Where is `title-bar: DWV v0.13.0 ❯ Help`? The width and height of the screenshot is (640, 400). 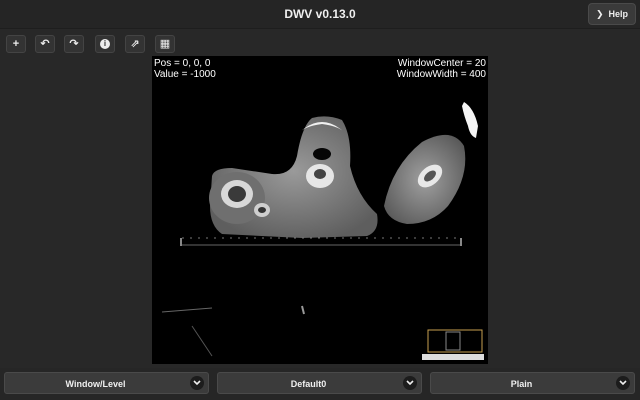
title-bar: DWV v0.13.0 ❯ Help is located at coordinates (320, 14).